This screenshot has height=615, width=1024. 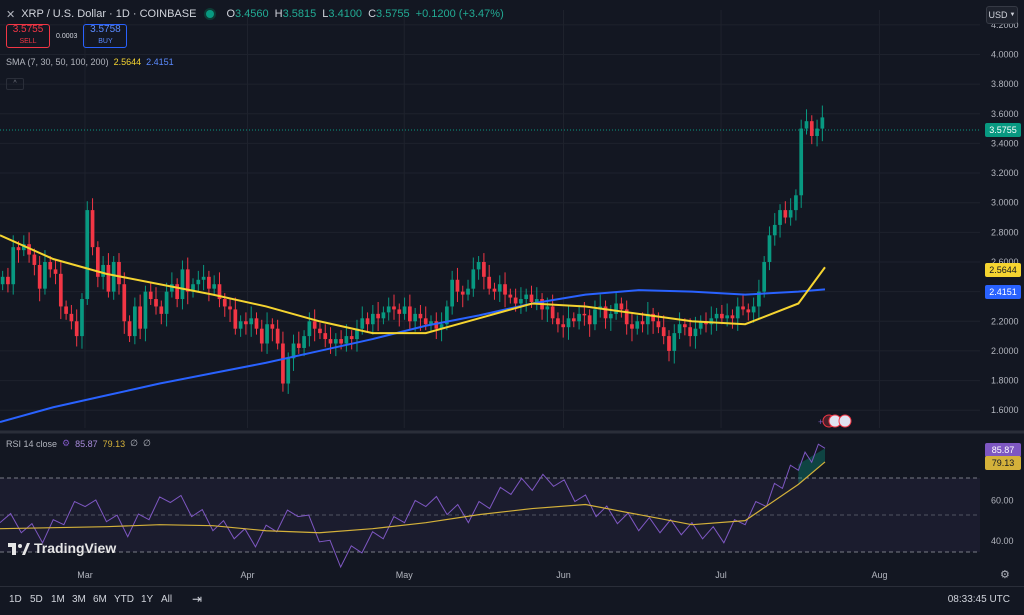 What do you see at coordinates (66, 443) in the screenshot?
I see `rsi-gear-icon: ⚙` at bounding box center [66, 443].